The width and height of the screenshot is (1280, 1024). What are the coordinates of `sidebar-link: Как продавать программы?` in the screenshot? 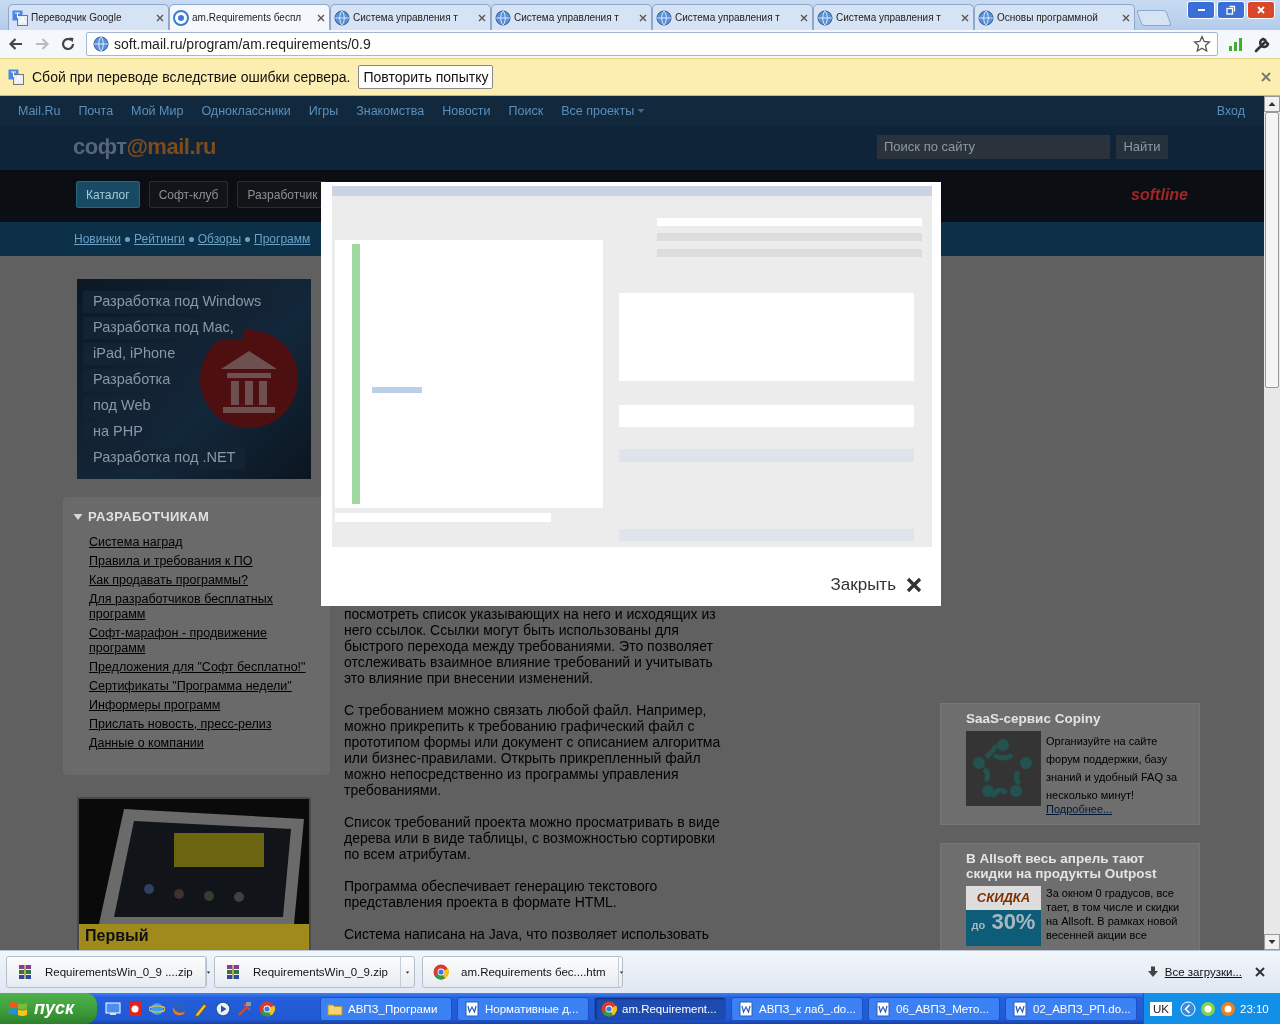 It's located at (200, 580).